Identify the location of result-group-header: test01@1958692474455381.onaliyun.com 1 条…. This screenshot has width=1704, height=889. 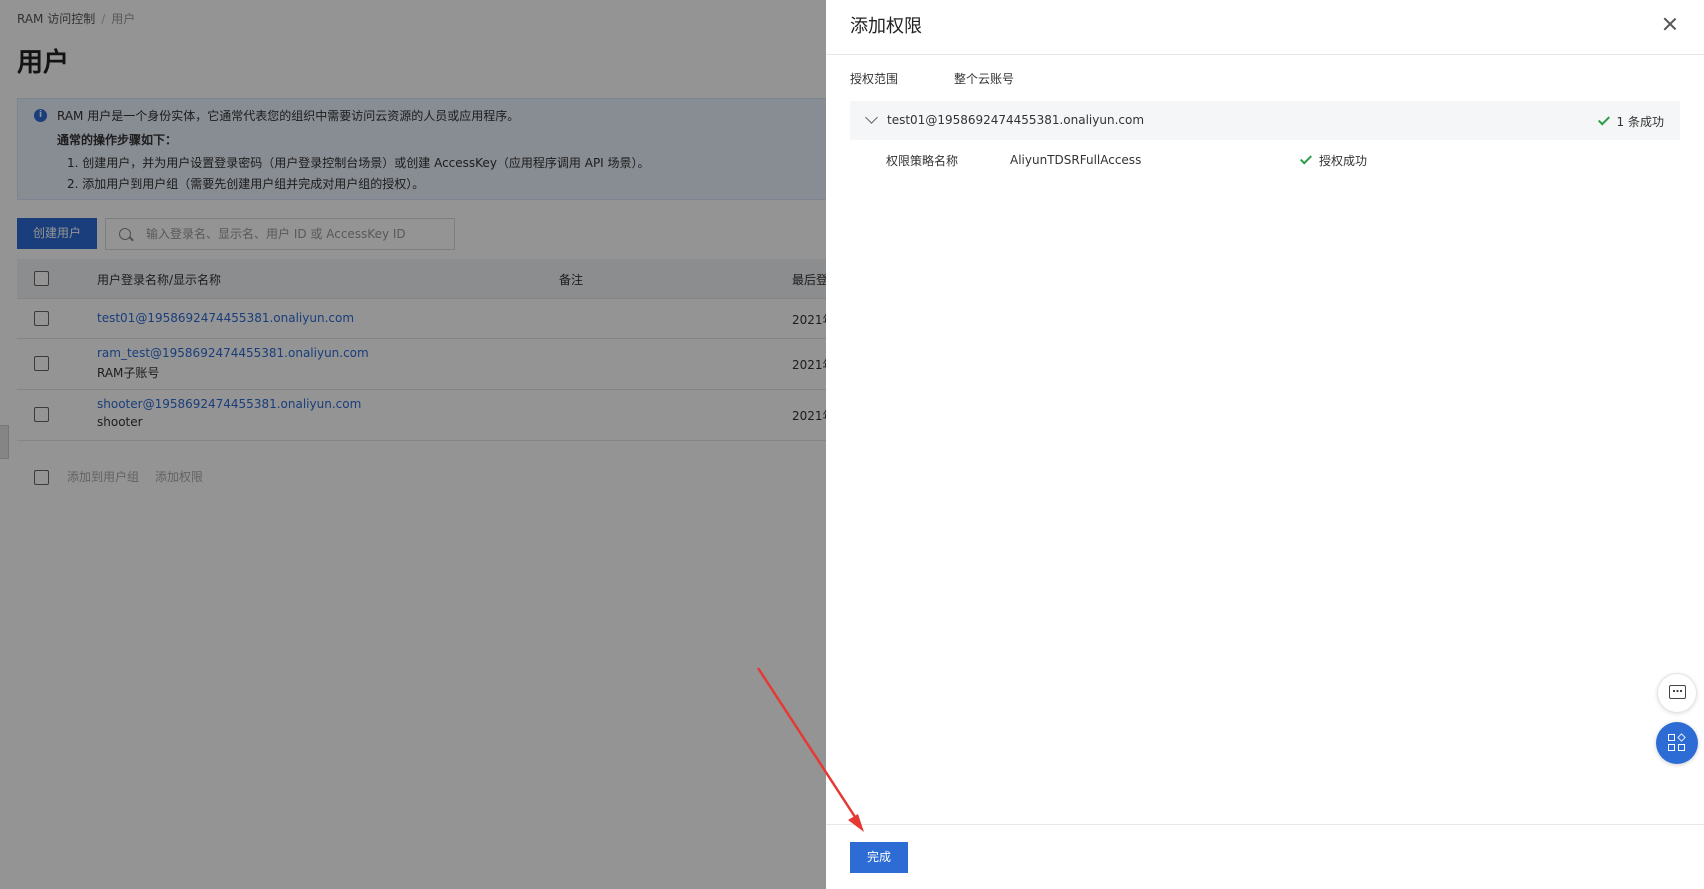
(1265, 120).